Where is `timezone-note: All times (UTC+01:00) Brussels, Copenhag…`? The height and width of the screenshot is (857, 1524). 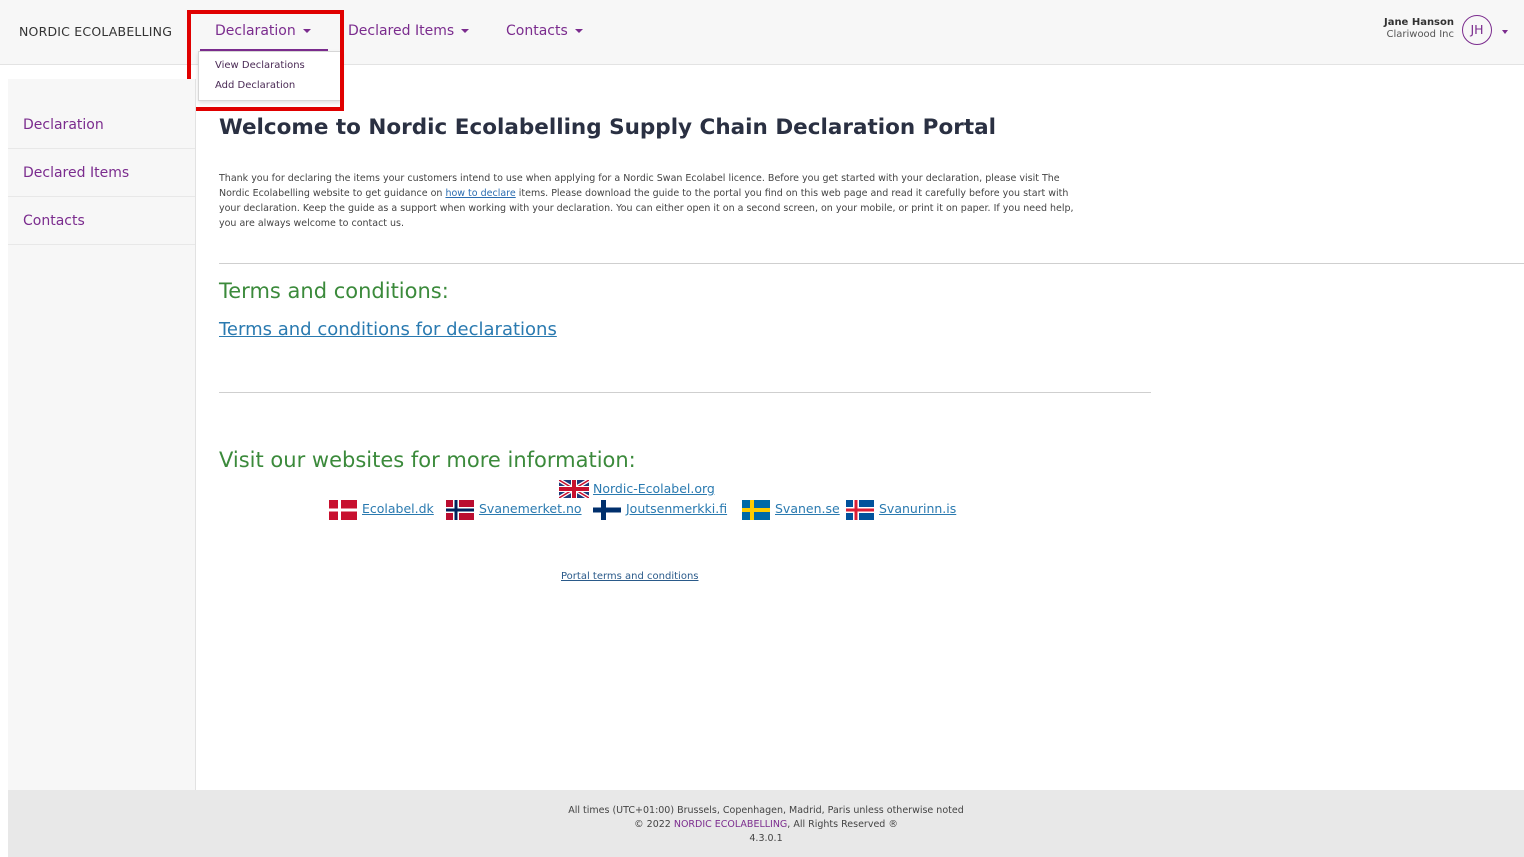 timezone-note: All times (UTC+01:00) Brussels, Copenhag… is located at coordinates (766, 810).